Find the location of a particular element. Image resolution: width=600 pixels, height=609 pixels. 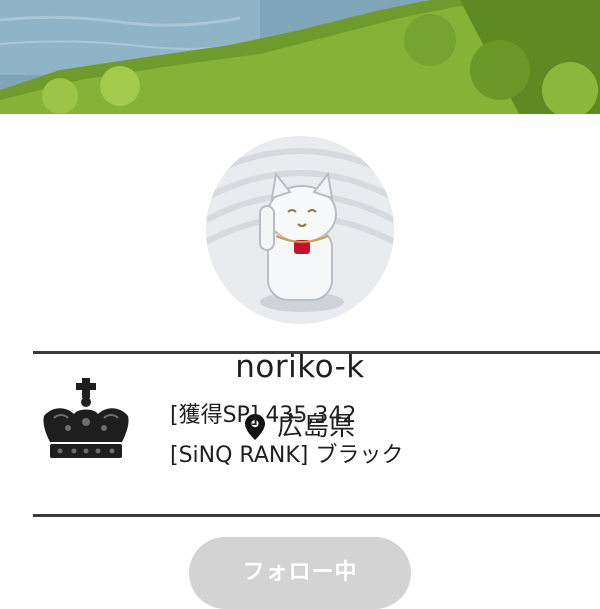

rank-value: ブラック is located at coordinates (359, 455).